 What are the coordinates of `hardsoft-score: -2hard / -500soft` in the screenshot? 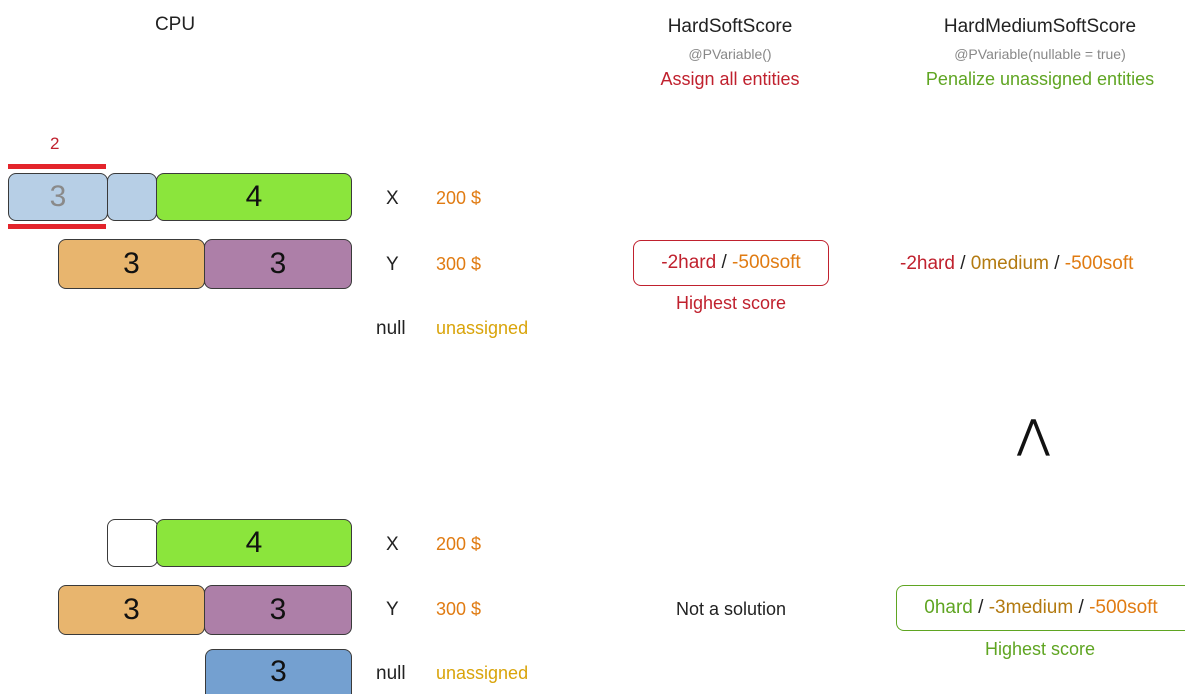 It's located at (731, 262).